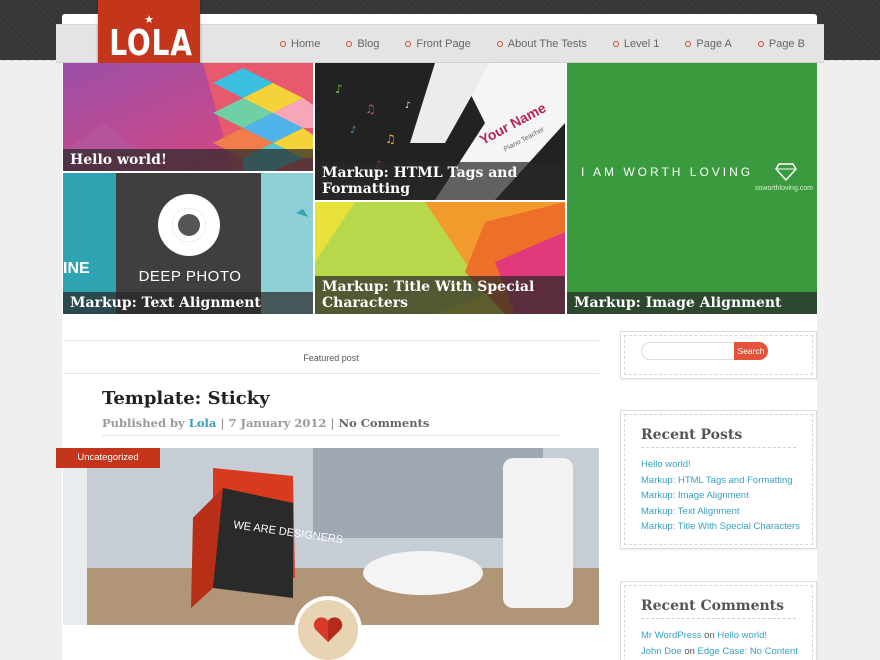 This screenshot has height=660, width=880. What do you see at coordinates (186, 398) in the screenshot?
I see `post-title: Template: Sticky` at bounding box center [186, 398].